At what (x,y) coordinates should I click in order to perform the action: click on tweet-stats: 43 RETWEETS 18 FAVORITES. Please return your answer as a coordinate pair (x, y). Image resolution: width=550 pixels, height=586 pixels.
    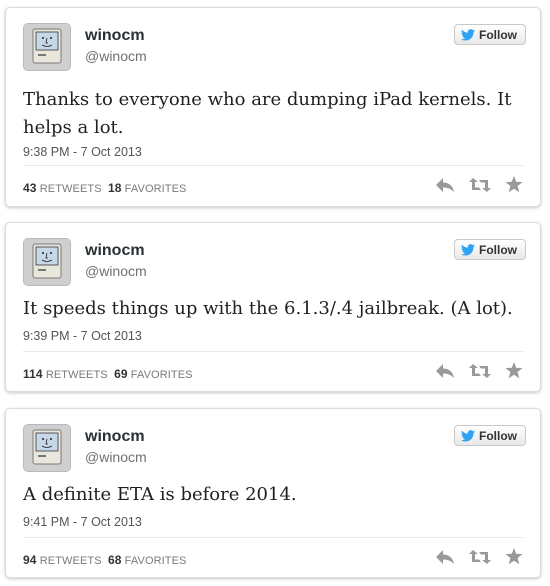
    Looking at the image, I should click on (105, 188).